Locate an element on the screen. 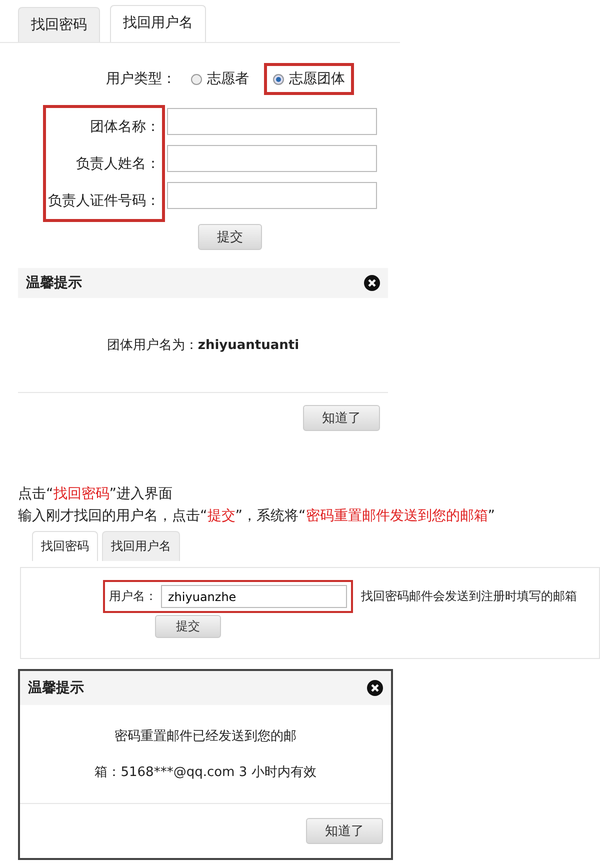  radio-option: 志愿团体 is located at coordinates (309, 79).